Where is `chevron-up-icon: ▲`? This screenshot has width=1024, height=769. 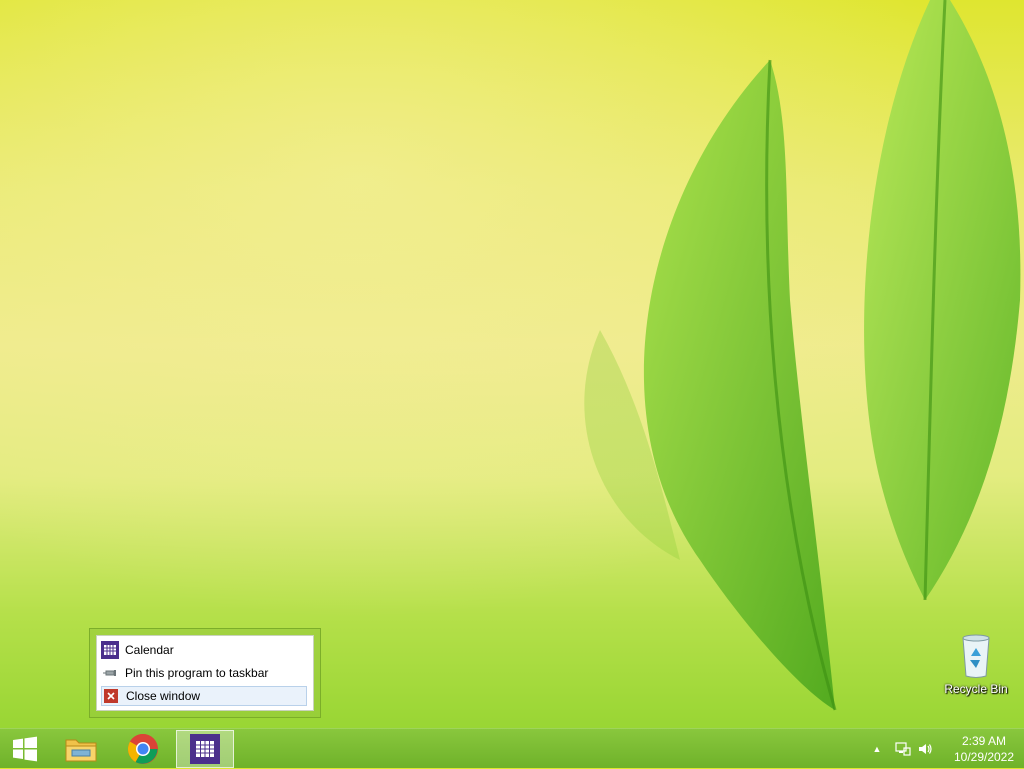
chevron-up-icon: ▲ is located at coordinates (877, 749).